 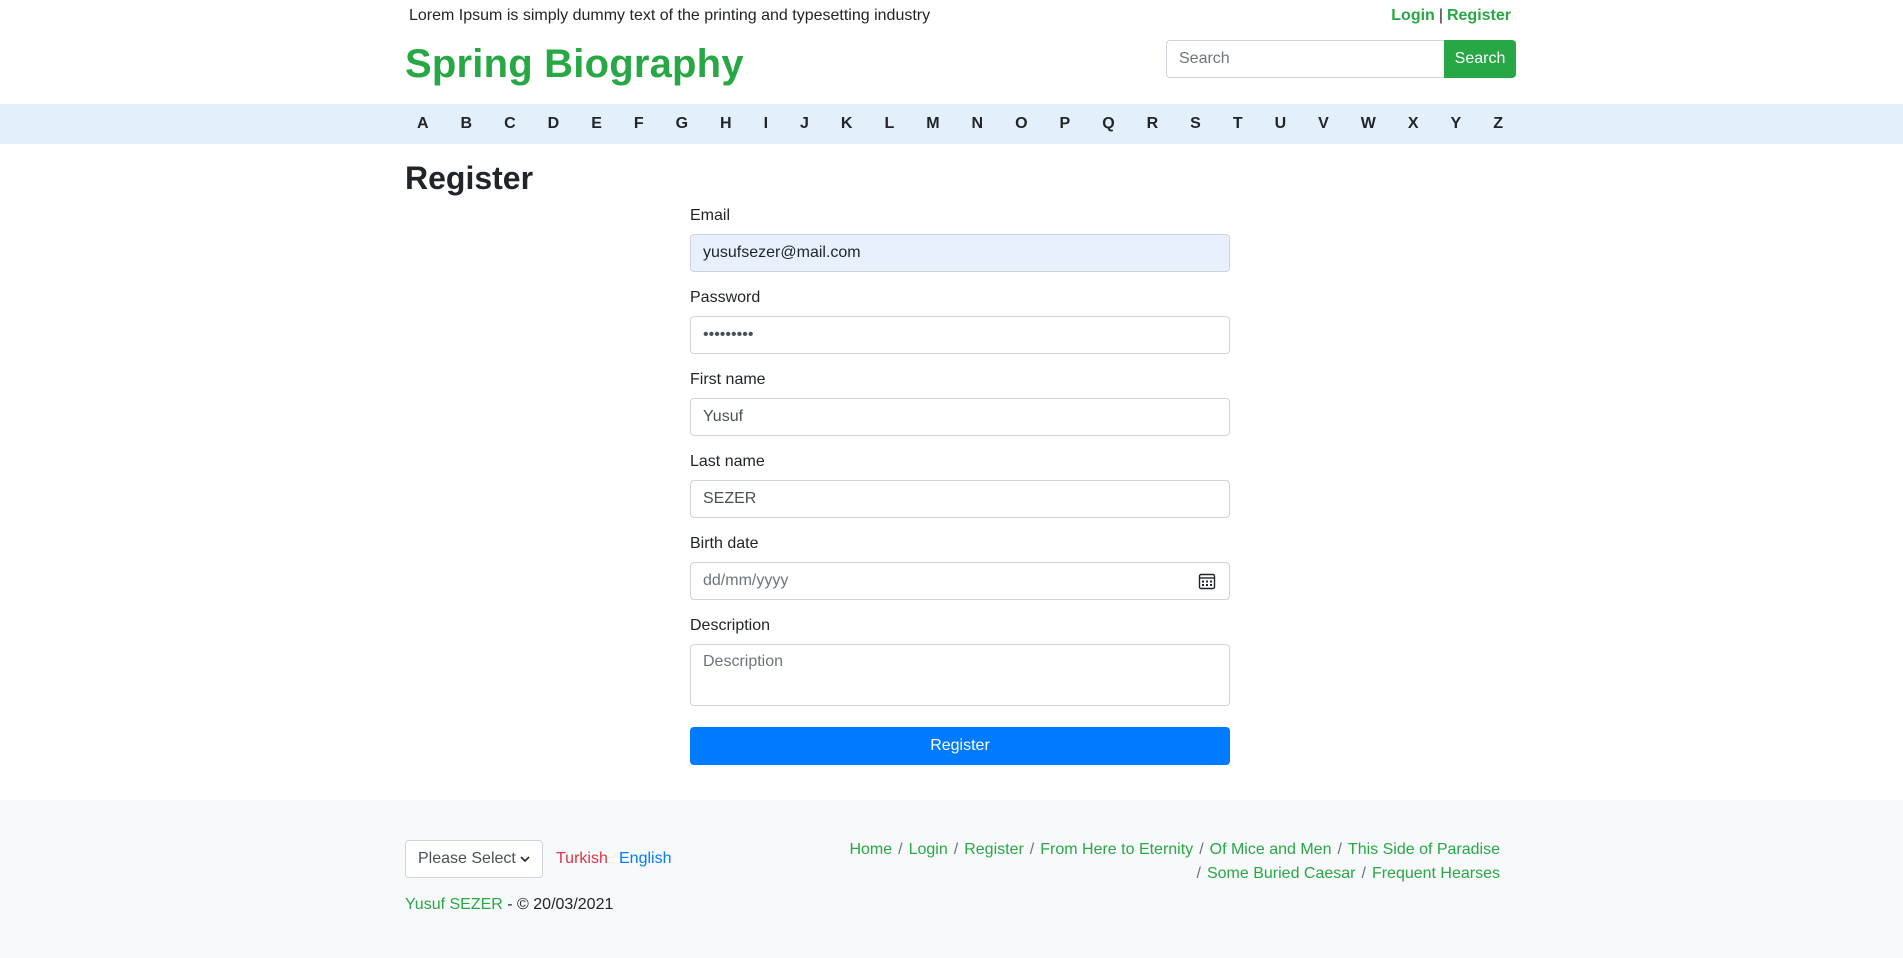 I want to click on search-input, so click(x=1305, y=59).